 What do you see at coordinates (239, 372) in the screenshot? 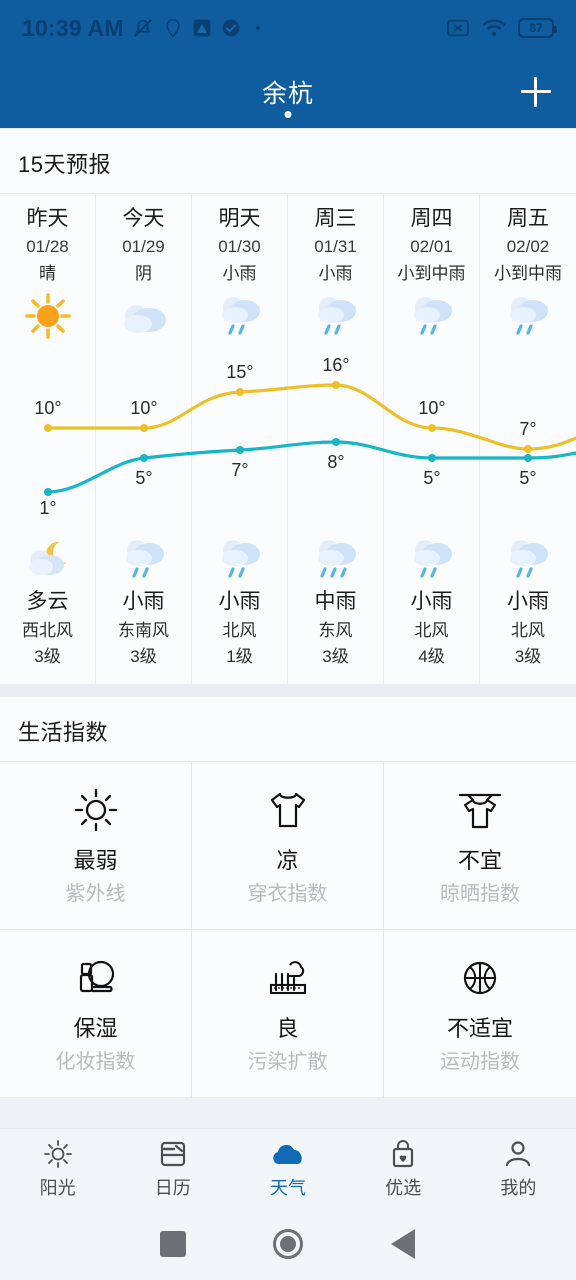
I see `high-temp-label: 15°` at bounding box center [239, 372].